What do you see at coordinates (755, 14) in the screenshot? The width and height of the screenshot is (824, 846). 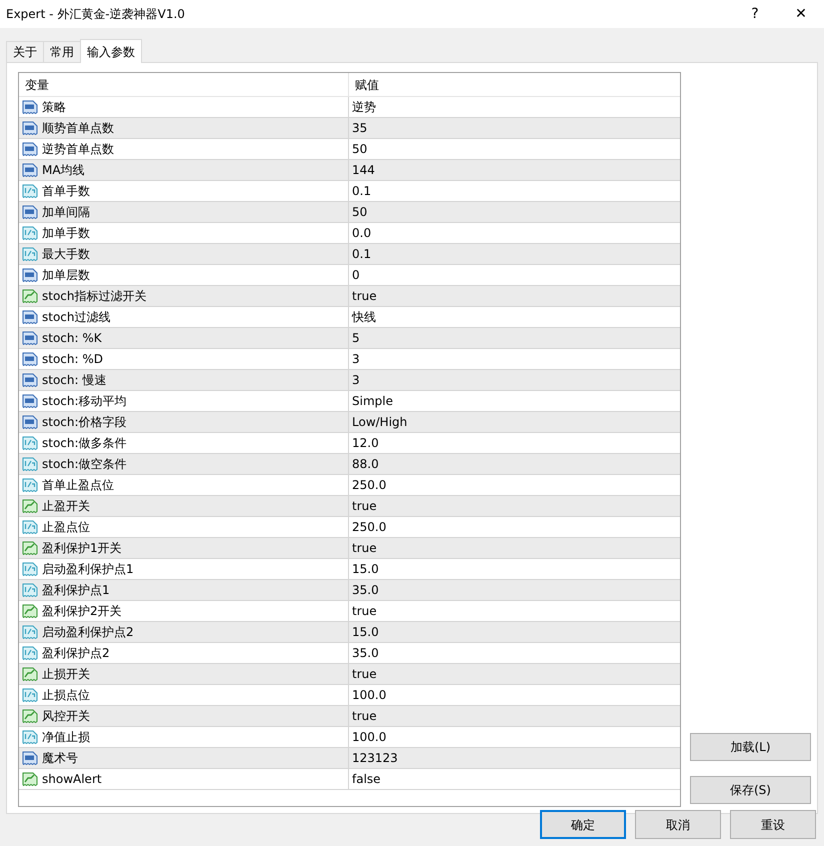 I see `help-button: ?` at bounding box center [755, 14].